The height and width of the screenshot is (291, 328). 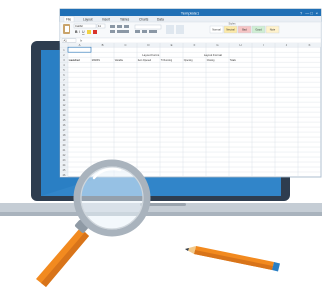 I want to click on format-table-icon, so click(x=180, y=29).